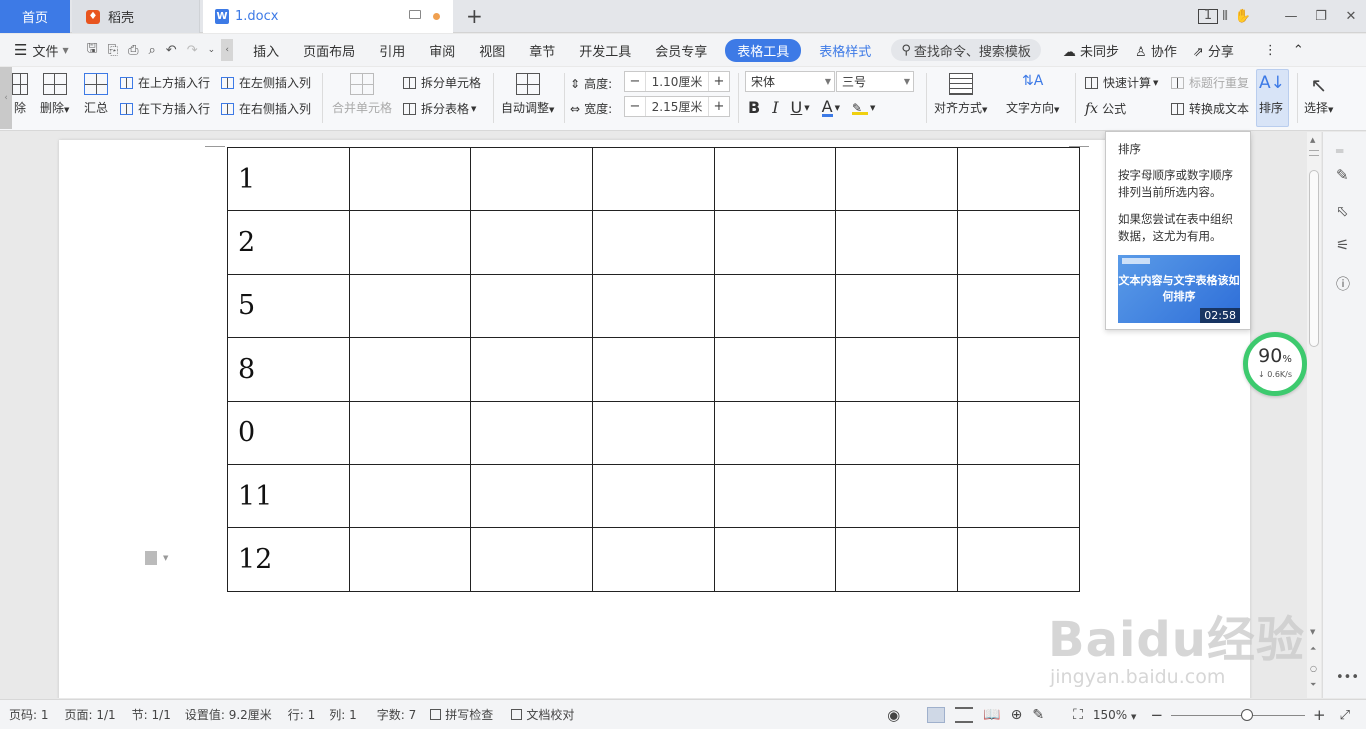 This screenshot has height=729, width=1366. Describe the element at coordinates (302, 714) in the screenshot. I see `status-row: 行: 1` at that location.